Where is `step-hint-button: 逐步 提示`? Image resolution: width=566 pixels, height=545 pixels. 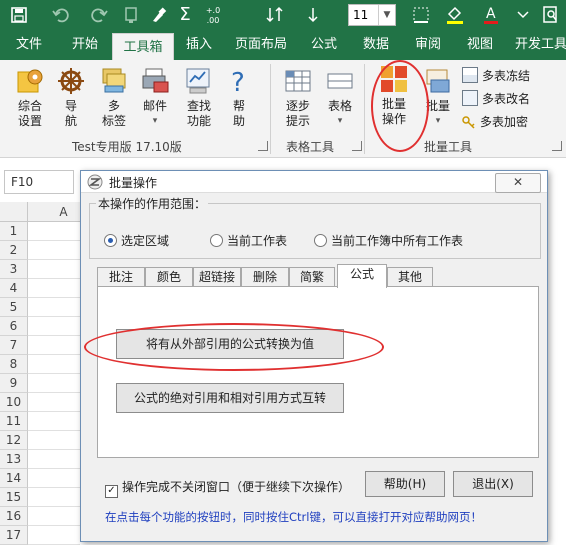
step-hint-button: 逐步 提示 is located at coordinates (298, 97).